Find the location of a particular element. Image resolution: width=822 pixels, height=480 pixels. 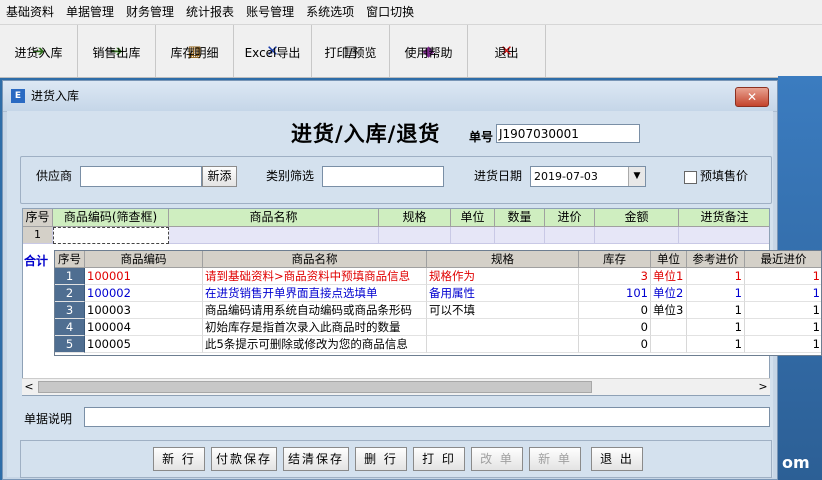

grid-horizontal-scrollbar: < > is located at coordinates (396, 386).